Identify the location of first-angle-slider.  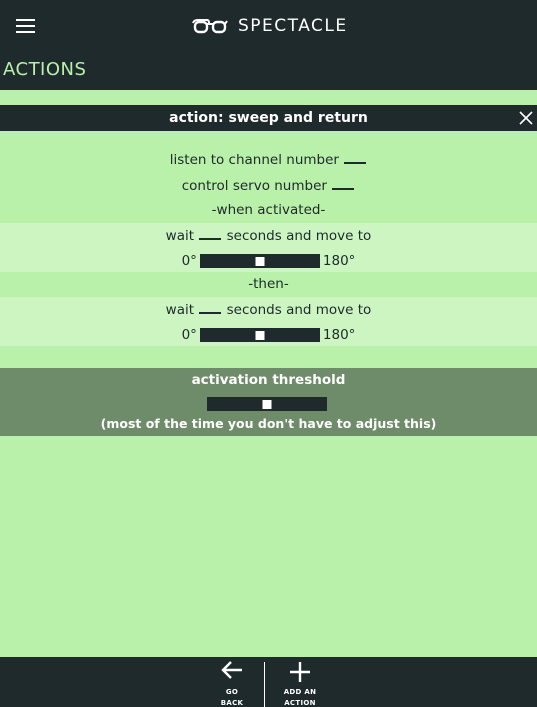
(259, 261).